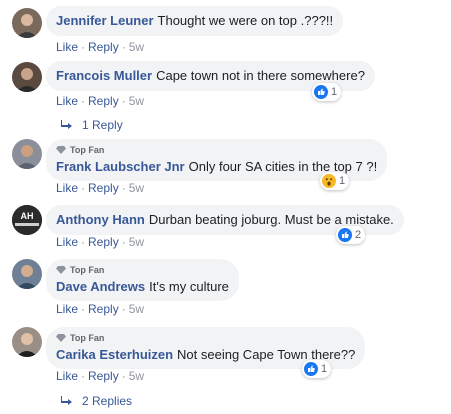 The height and width of the screenshot is (414, 451). I want to click on reaction-count: 2, so click(351, 235).